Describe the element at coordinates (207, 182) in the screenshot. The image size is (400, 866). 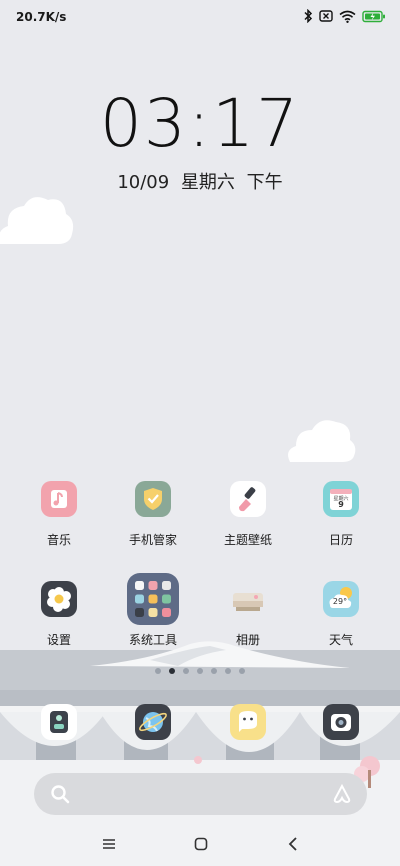
I see `weekday-text: 星期六` at that location.